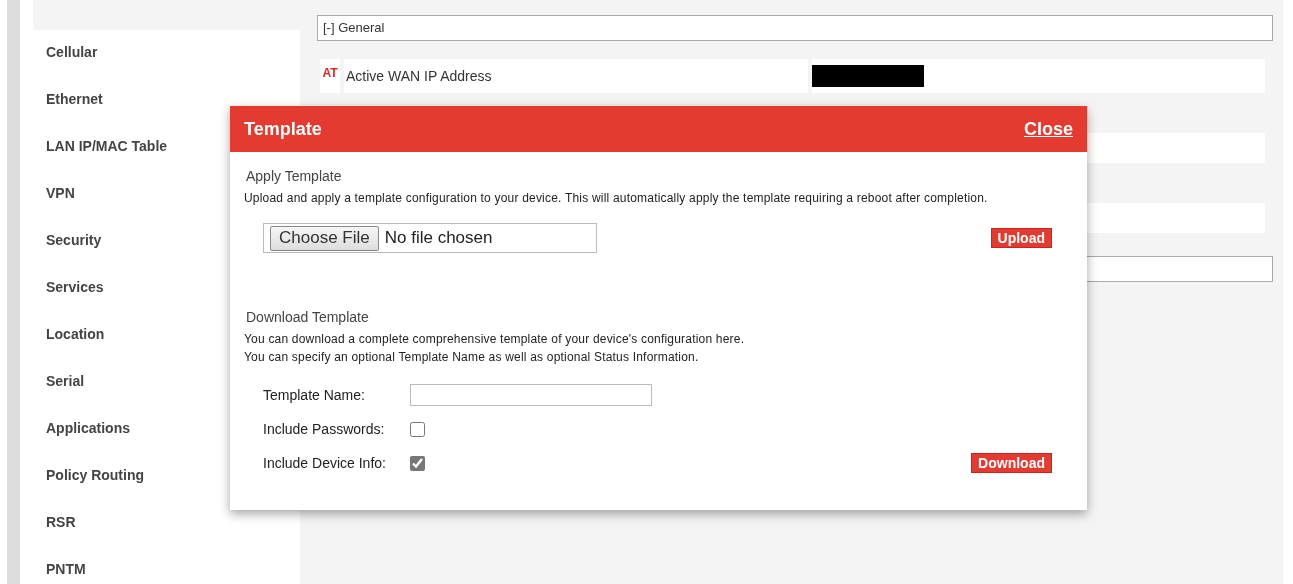 Image resolution: width=1293 pixels, height=584 pixels. What do you see at coordinates (160, 523) in the screenshot?
I see `sidebar-item: RSR` at bounding box center [160, 523].